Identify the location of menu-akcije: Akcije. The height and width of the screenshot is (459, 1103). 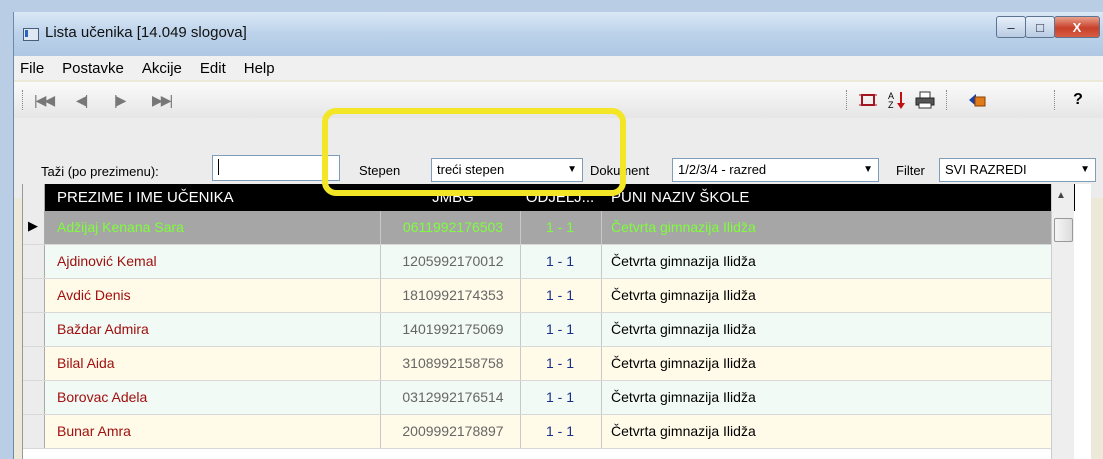
(162, 68).